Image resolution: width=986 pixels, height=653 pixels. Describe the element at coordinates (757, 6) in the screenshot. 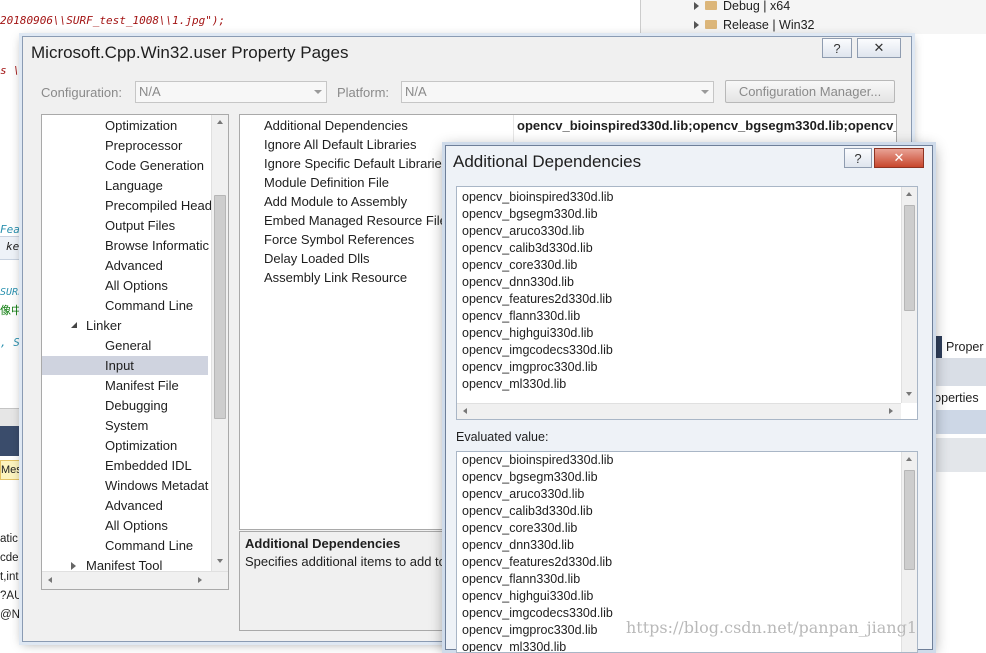

I see `solution-item-label: Debug | x64` at that location.